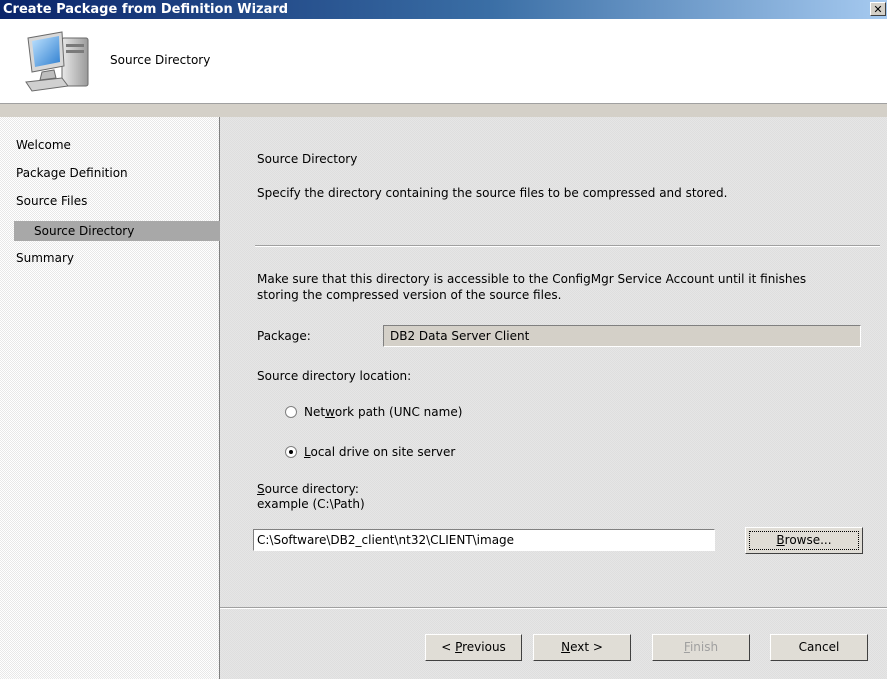 This screenshot has width=887, height=679. Describe the element at coordinates (291, 452) in the screenshot. I see `local-drive-radio` at that location.